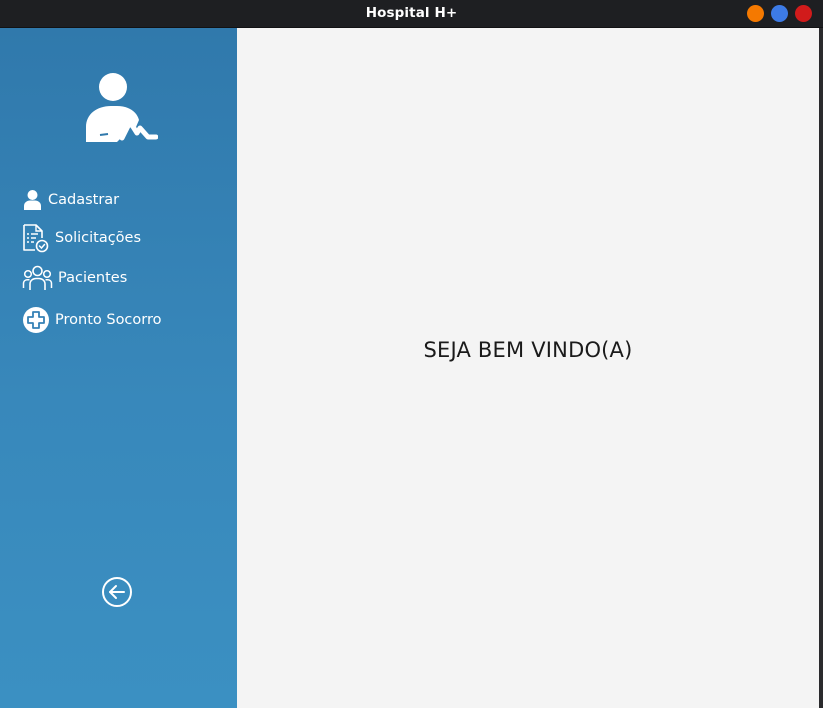 This screenshot has width=823, height=708. What do you see at coordinates (803, 13) in the screenshot?
I see `close-button` at bounding box center [803, 13].